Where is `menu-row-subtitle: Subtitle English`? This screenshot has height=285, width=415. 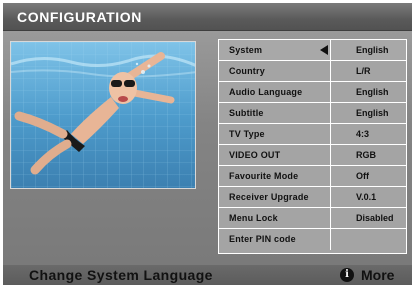 menu-row-subtitle: Subtitle English is located at coordinates (312, 113).